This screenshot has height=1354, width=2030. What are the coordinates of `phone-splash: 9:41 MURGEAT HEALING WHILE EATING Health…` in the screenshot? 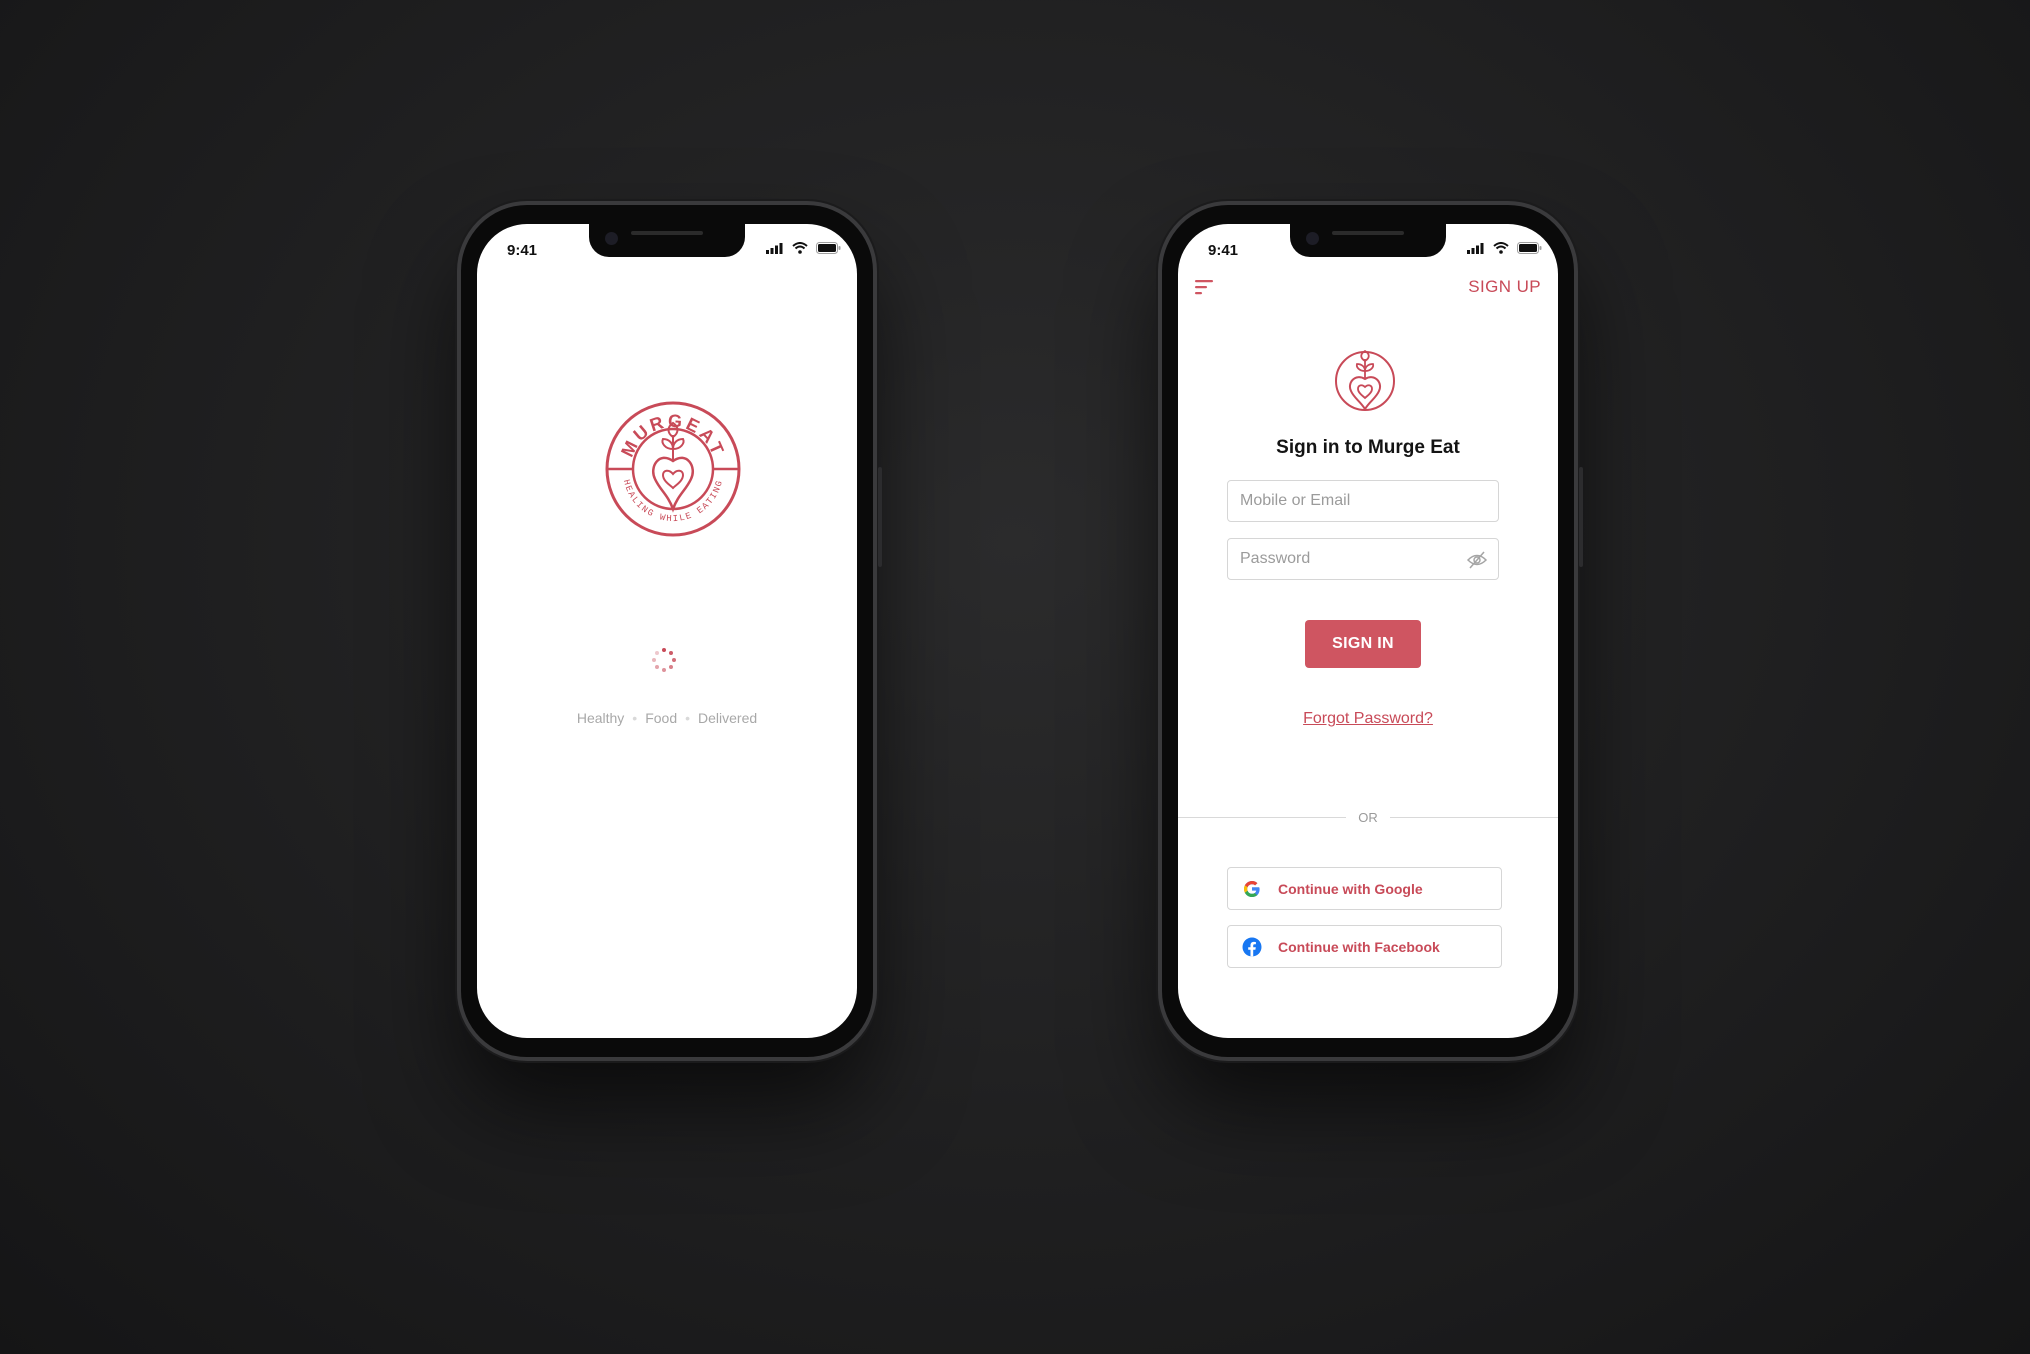 It's located at (671, 631).